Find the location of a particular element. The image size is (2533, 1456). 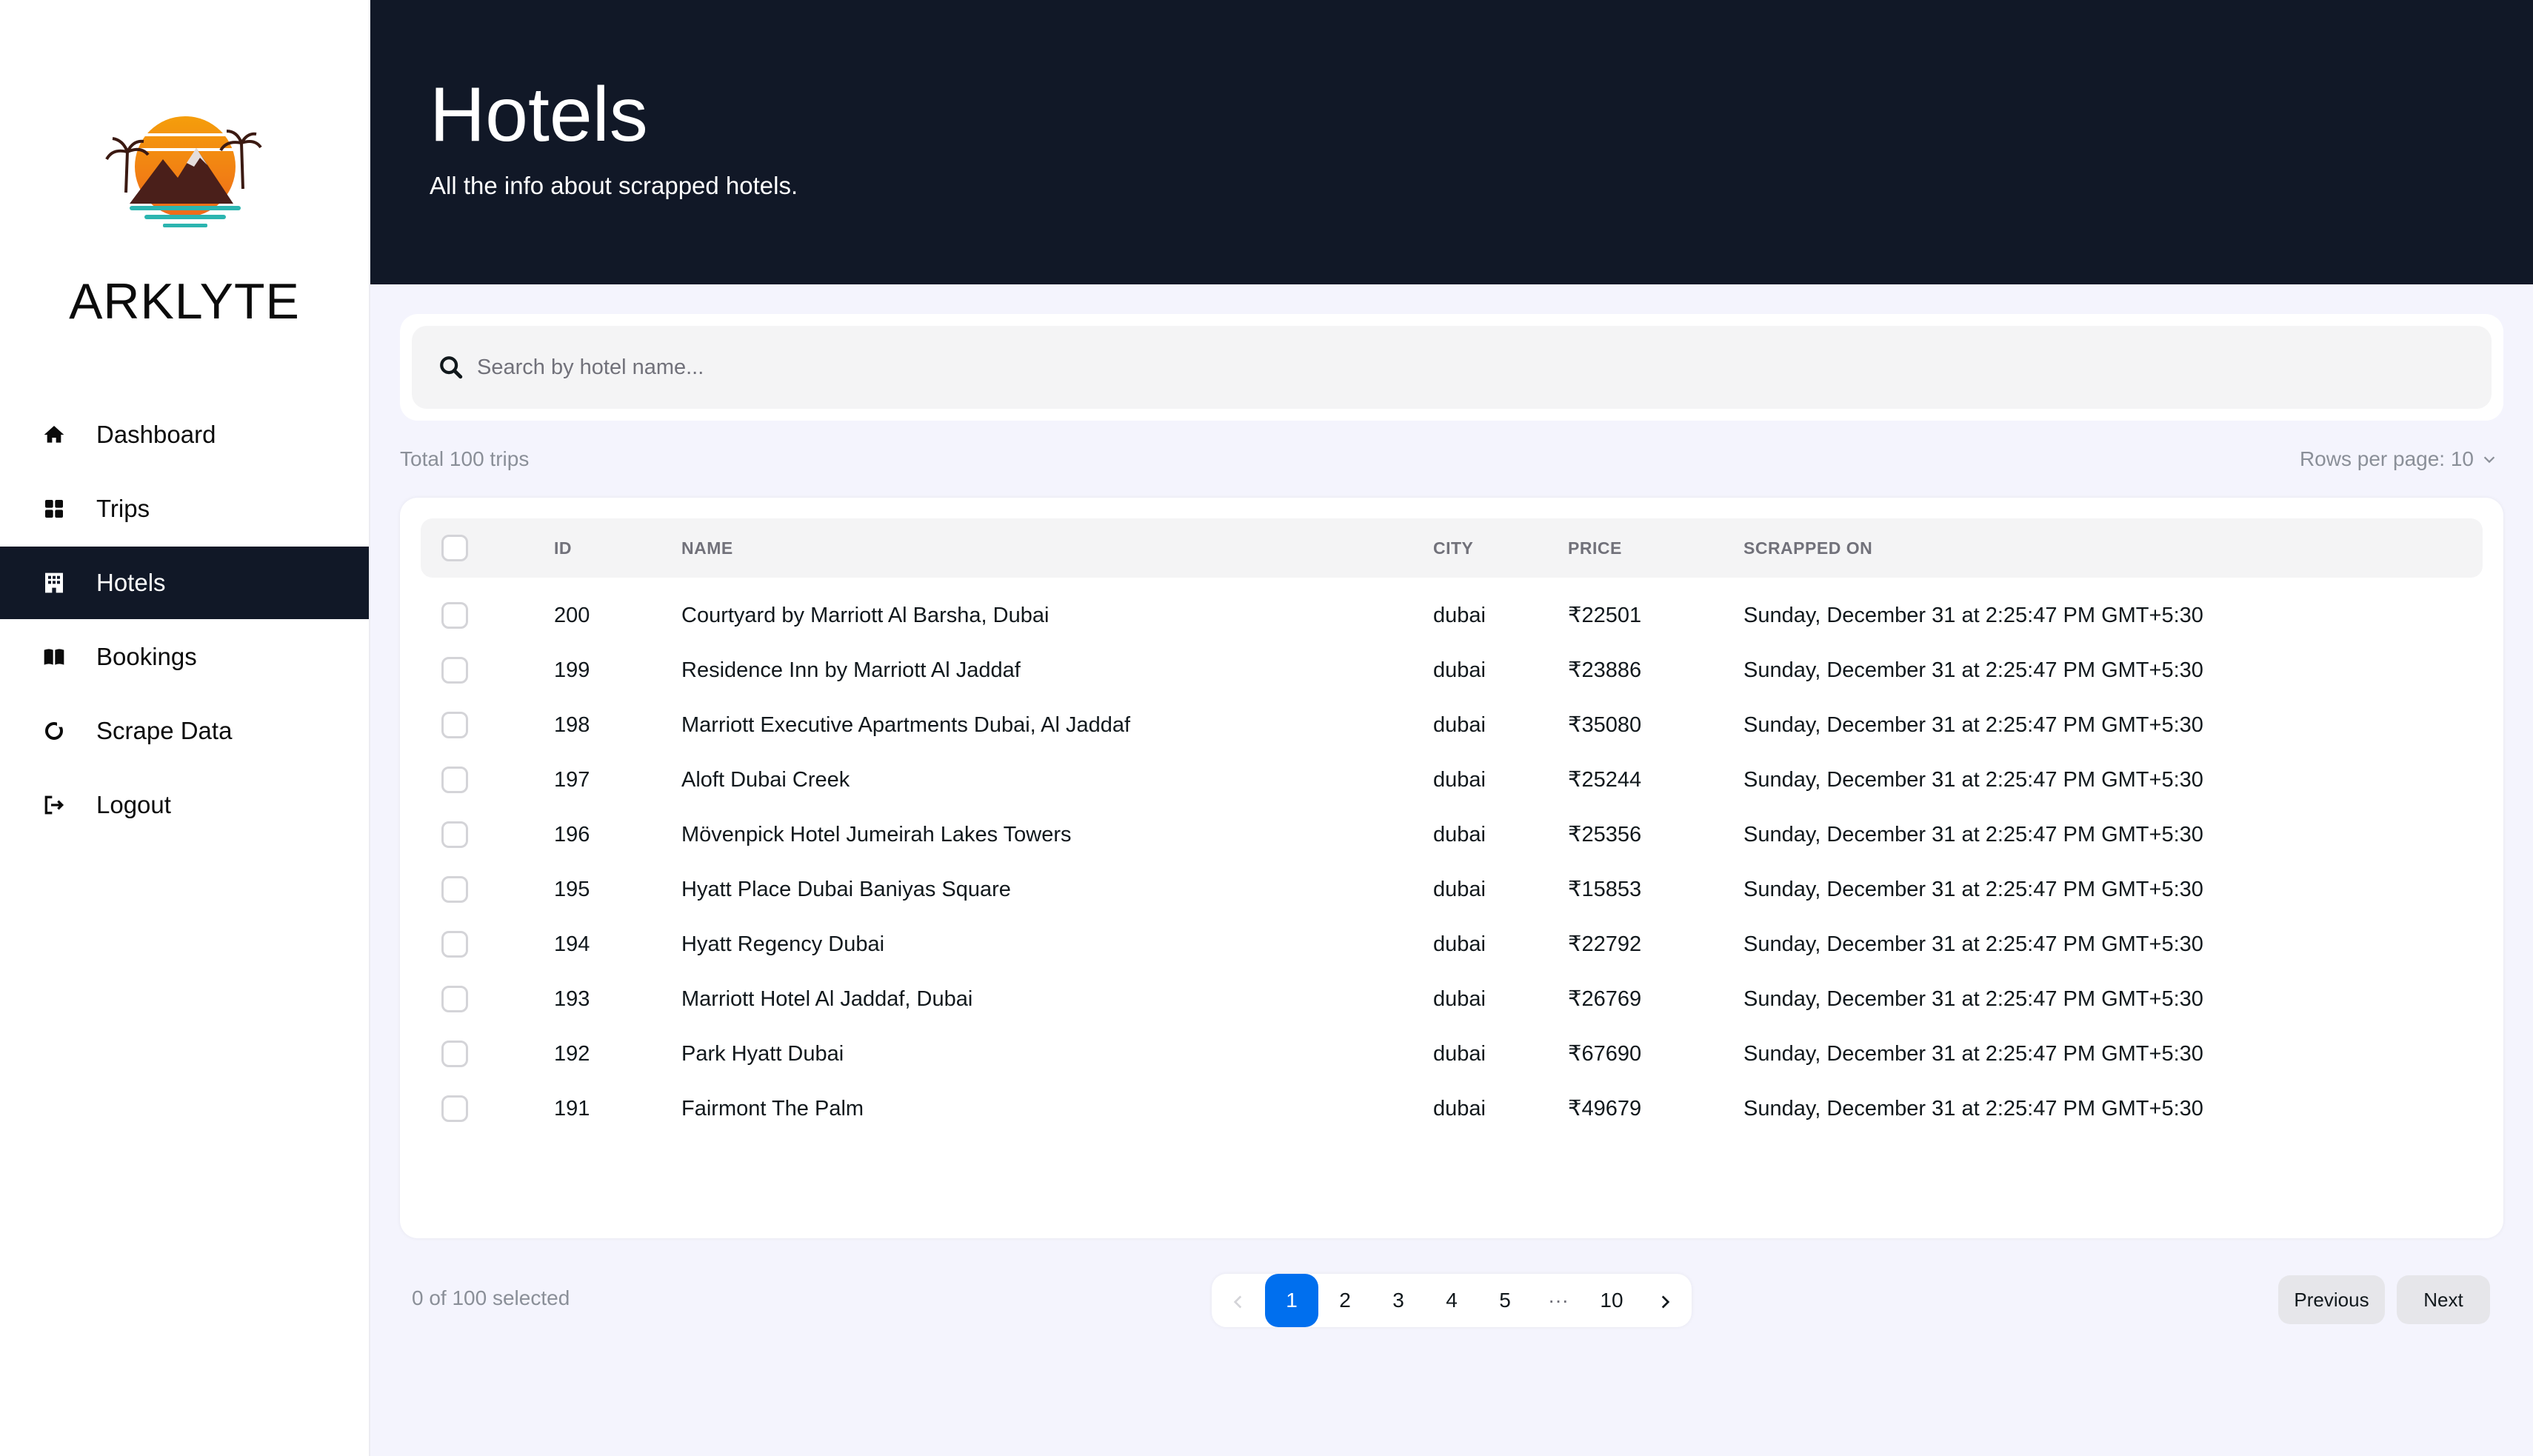

cell-name: Marriott Hotel Al Jaddaf, Dubai is located at coordinates (827, 999).